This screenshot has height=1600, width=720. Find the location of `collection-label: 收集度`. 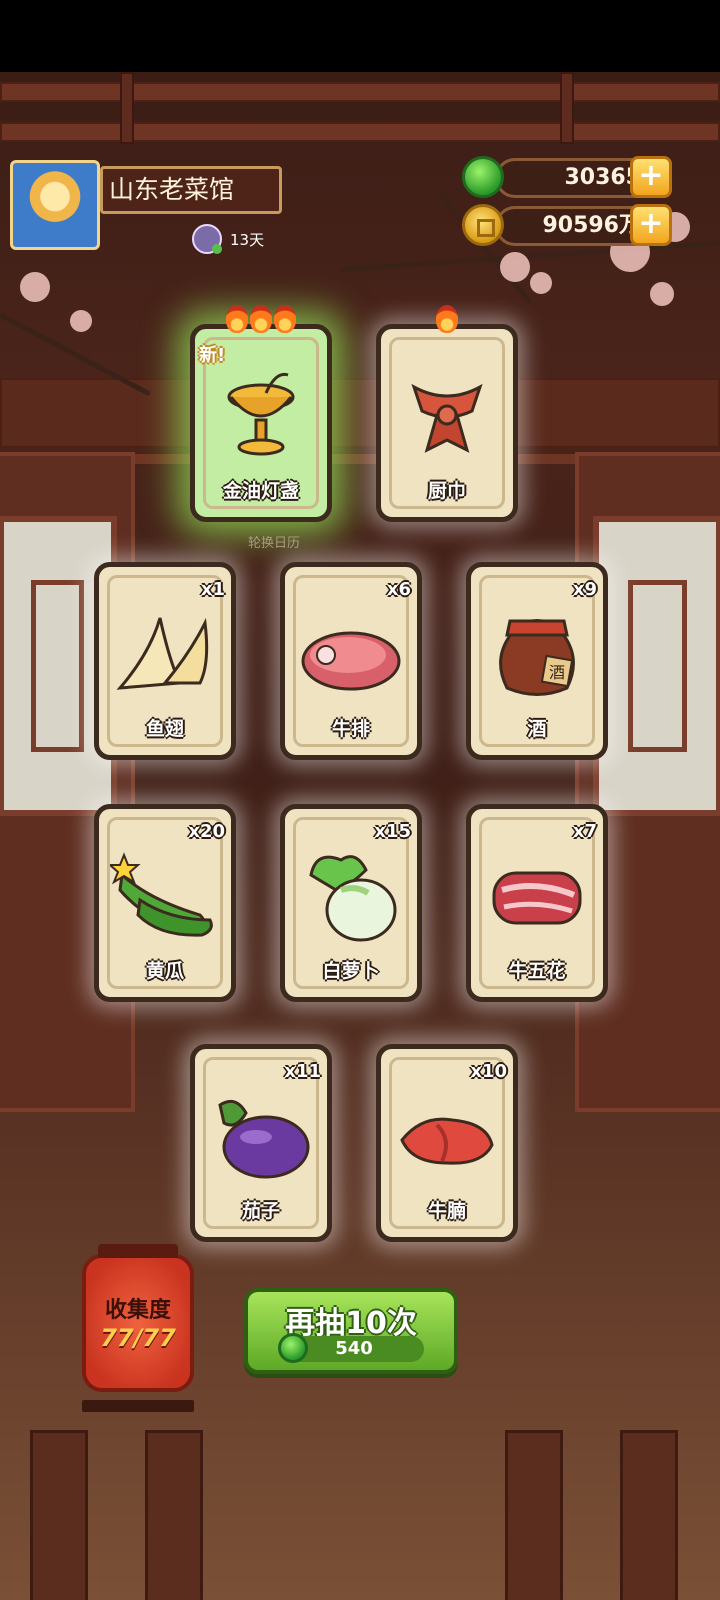

collection-label: 收集度 is located at coordinates (137, 1310).